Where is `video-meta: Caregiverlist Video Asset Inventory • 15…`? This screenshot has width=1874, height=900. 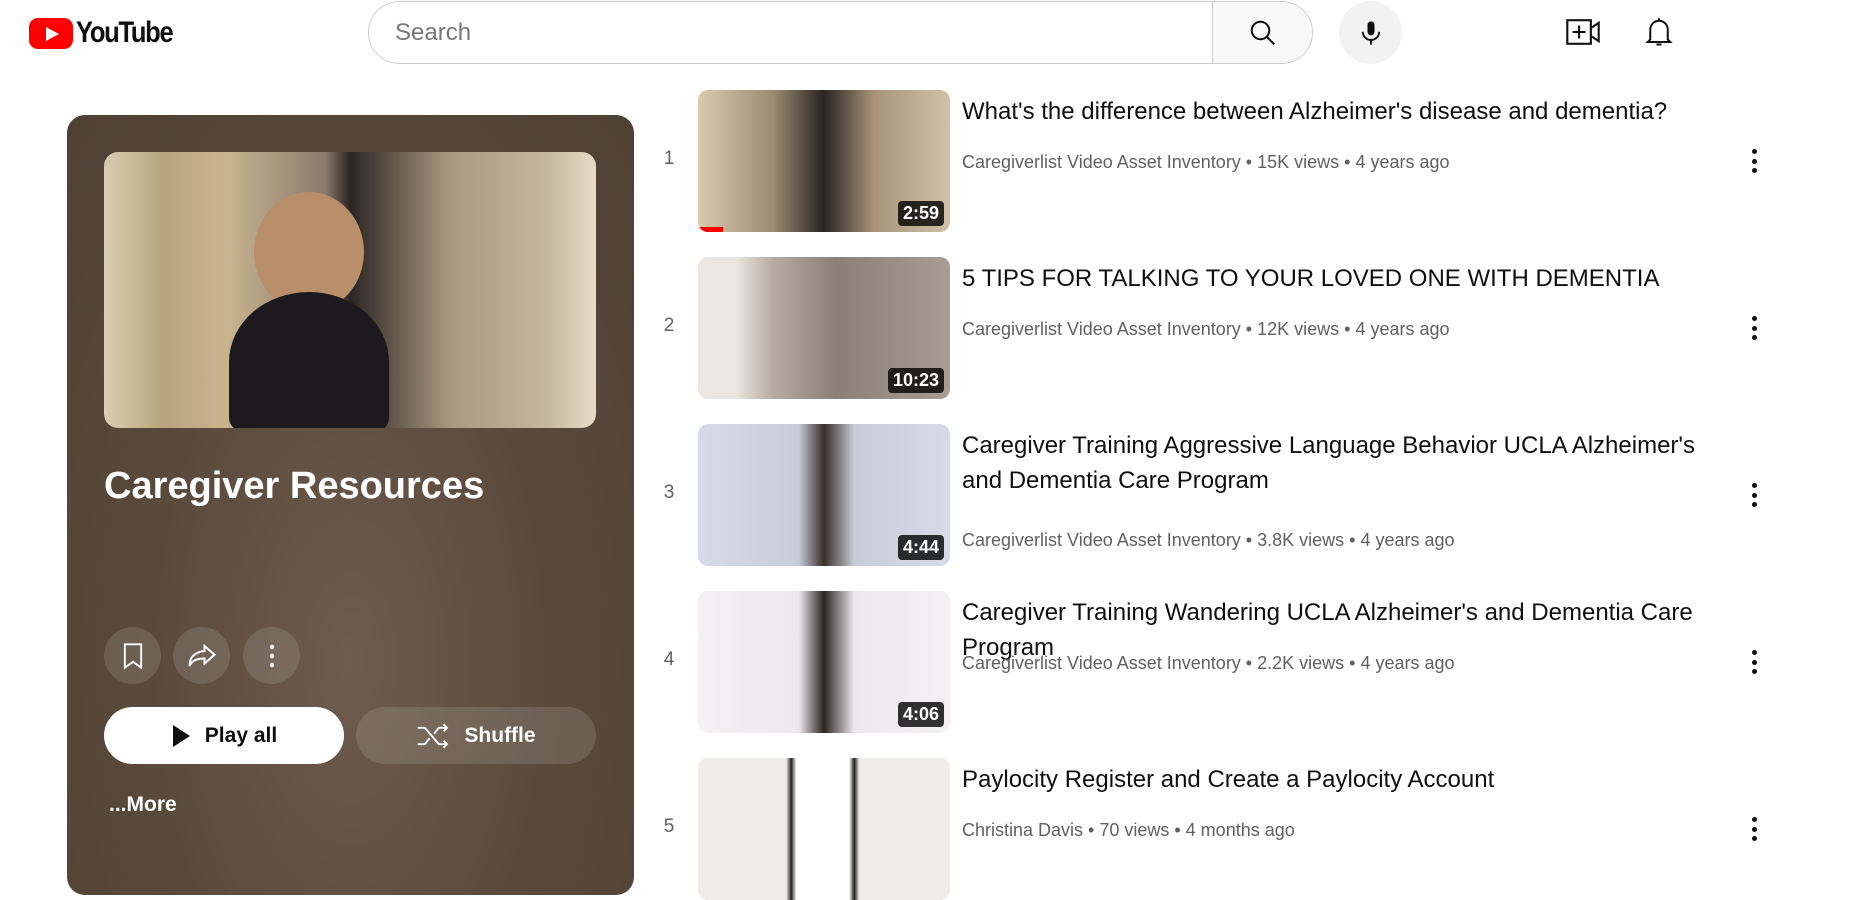 video-meta: Caregiverlist Video Asset Inventory • 15… is located at coordinates (1206, 162).